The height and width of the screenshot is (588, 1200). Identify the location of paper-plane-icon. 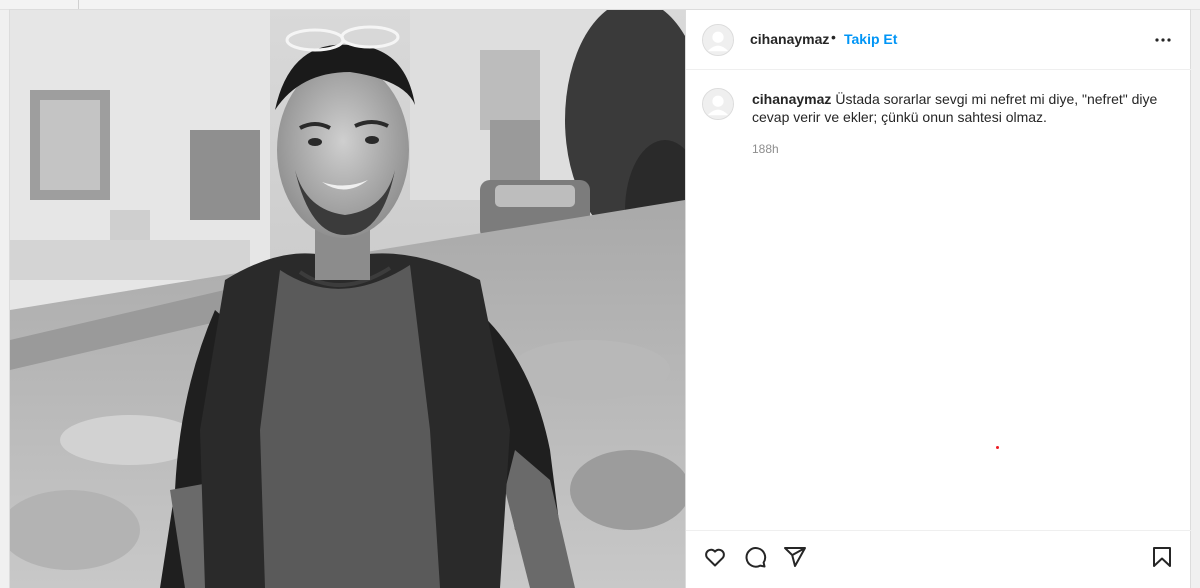
(795, 557).